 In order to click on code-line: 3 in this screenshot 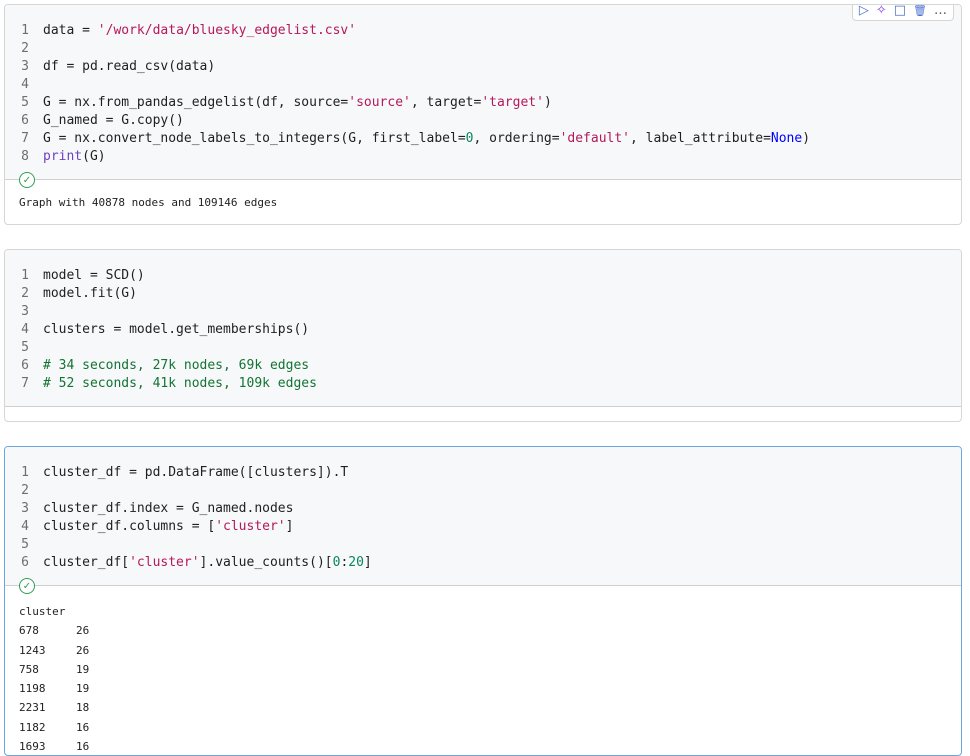, I will do `click(25, 311)`.